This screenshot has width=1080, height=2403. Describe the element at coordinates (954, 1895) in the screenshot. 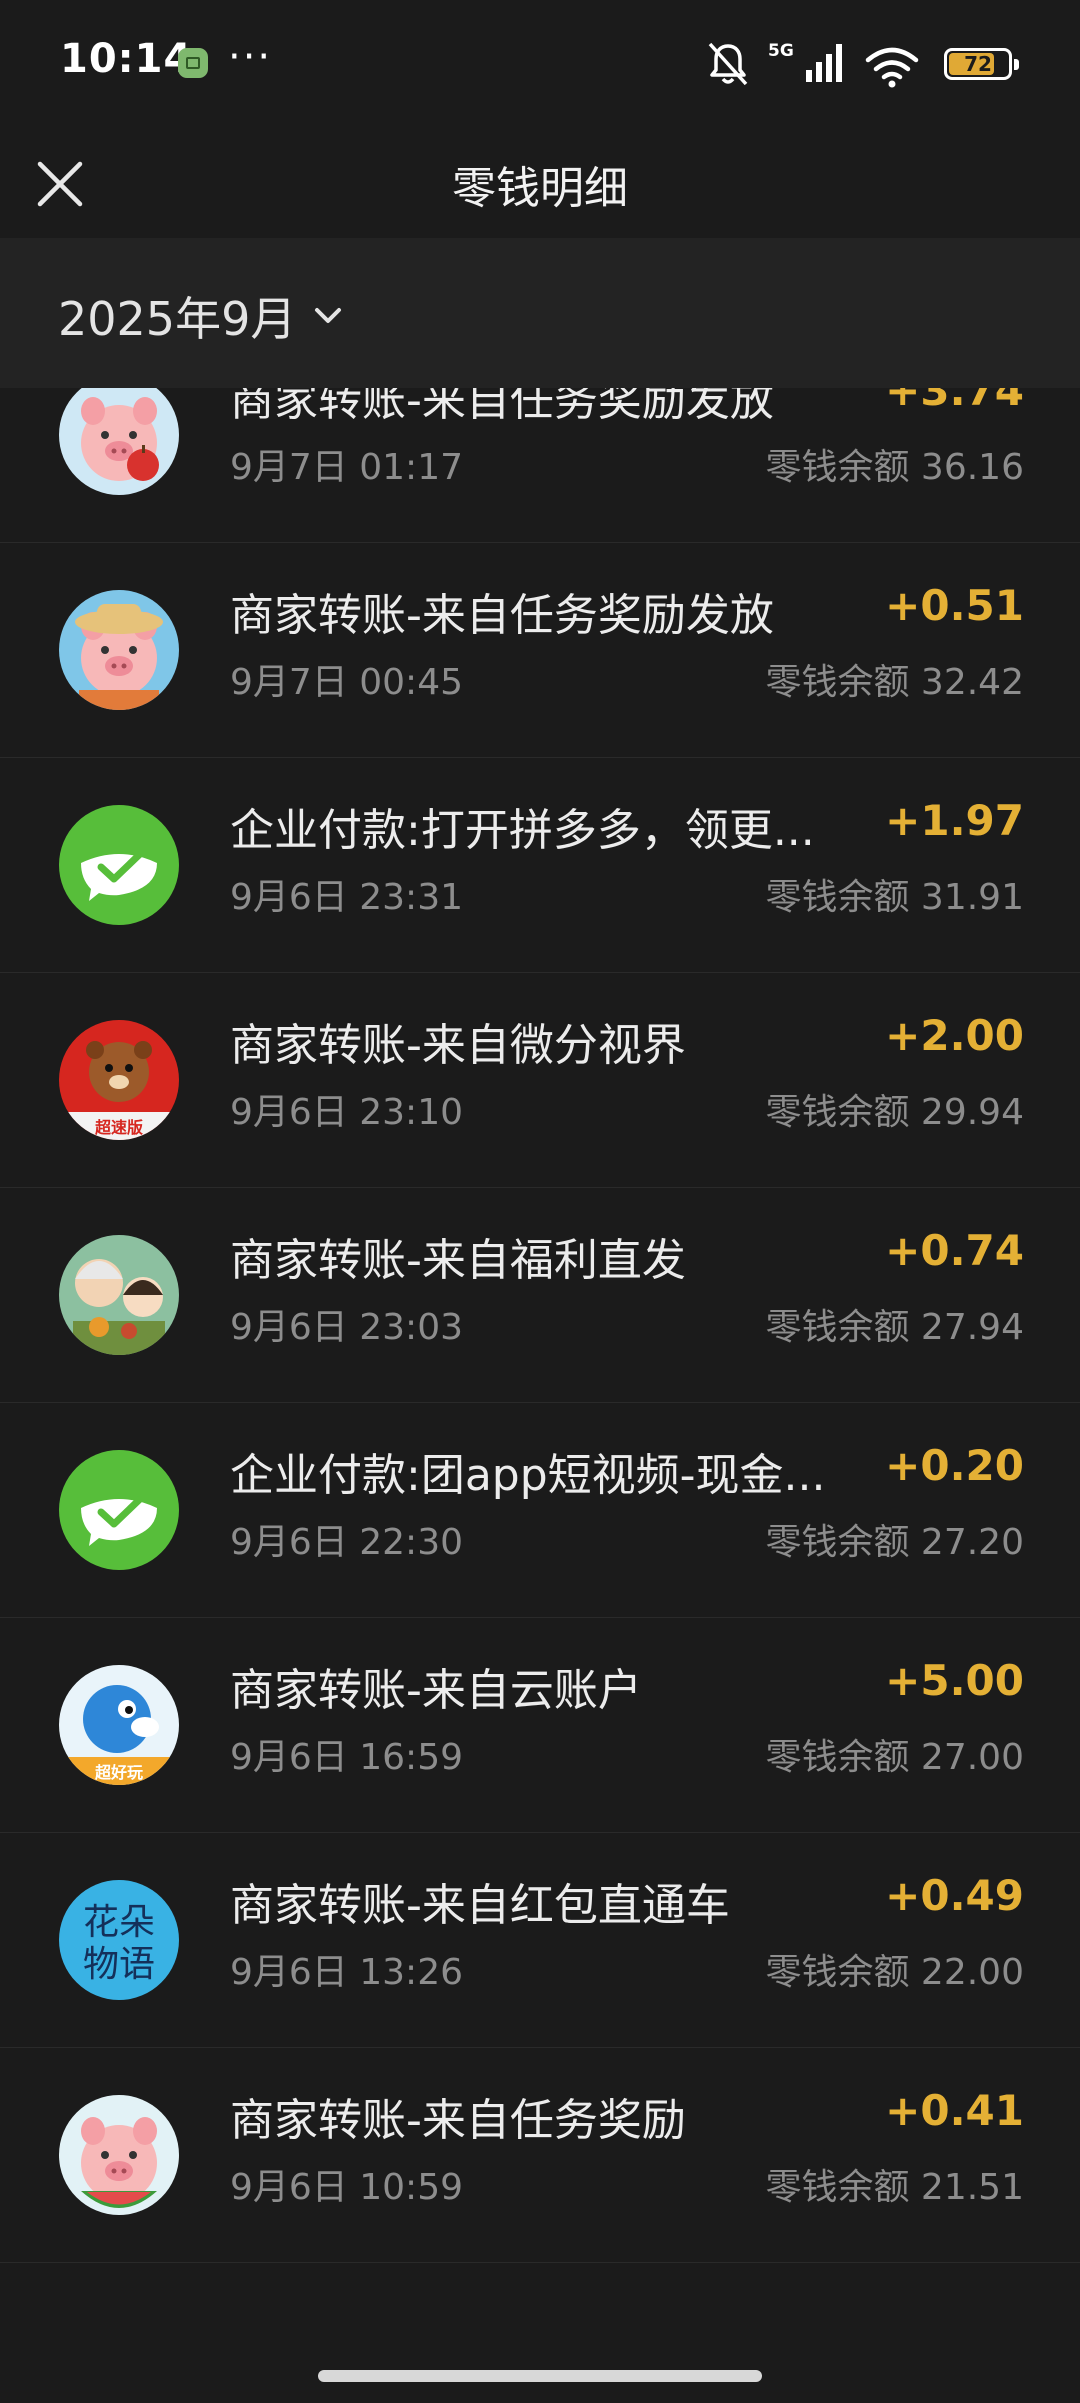

I see `transaction-amount: +0.49` at that location.